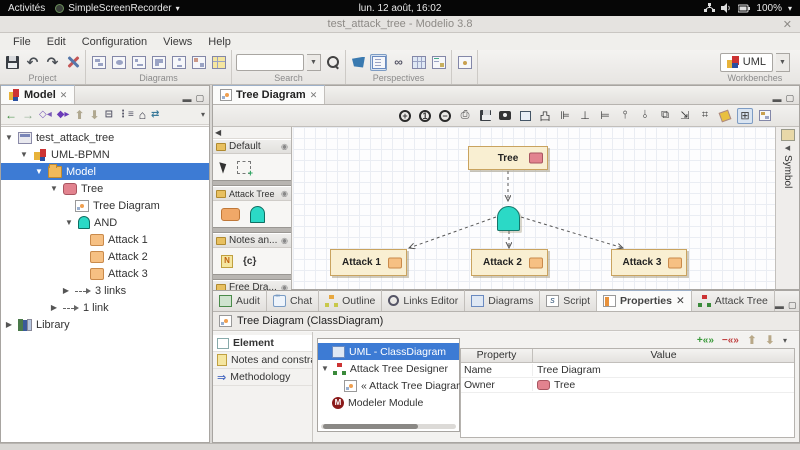  What do you see at coordinates (388, 351) in the screenshot?
I see `module-item-uml-classdiagram: UML - ClassDiagram` at bounding box center [388, 351].